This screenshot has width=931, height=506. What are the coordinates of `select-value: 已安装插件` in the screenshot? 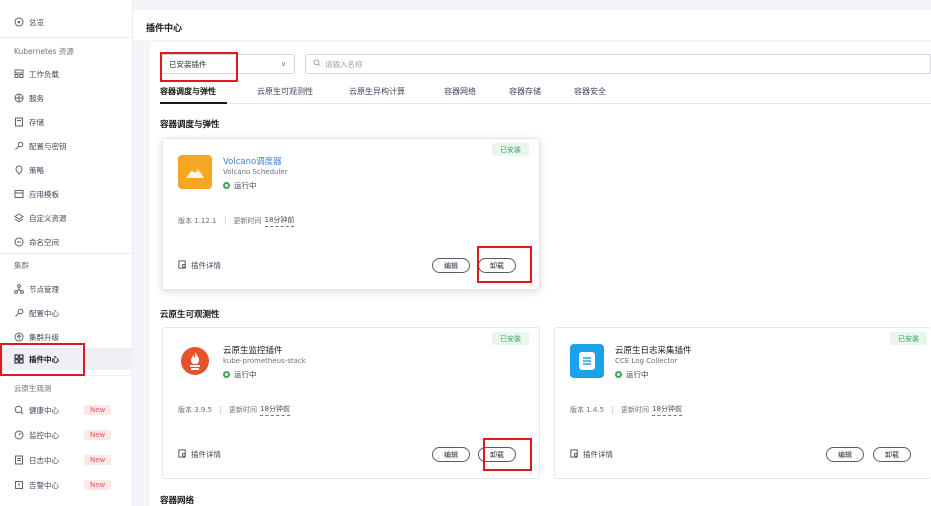 It's located at (188, 64).